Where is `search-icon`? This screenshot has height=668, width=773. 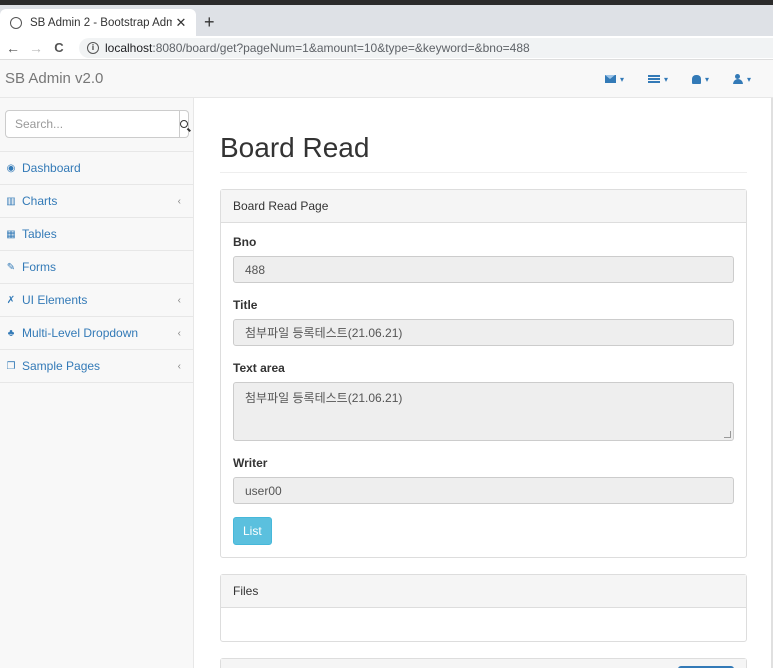 search-icon is located at coordinates (184, 124).